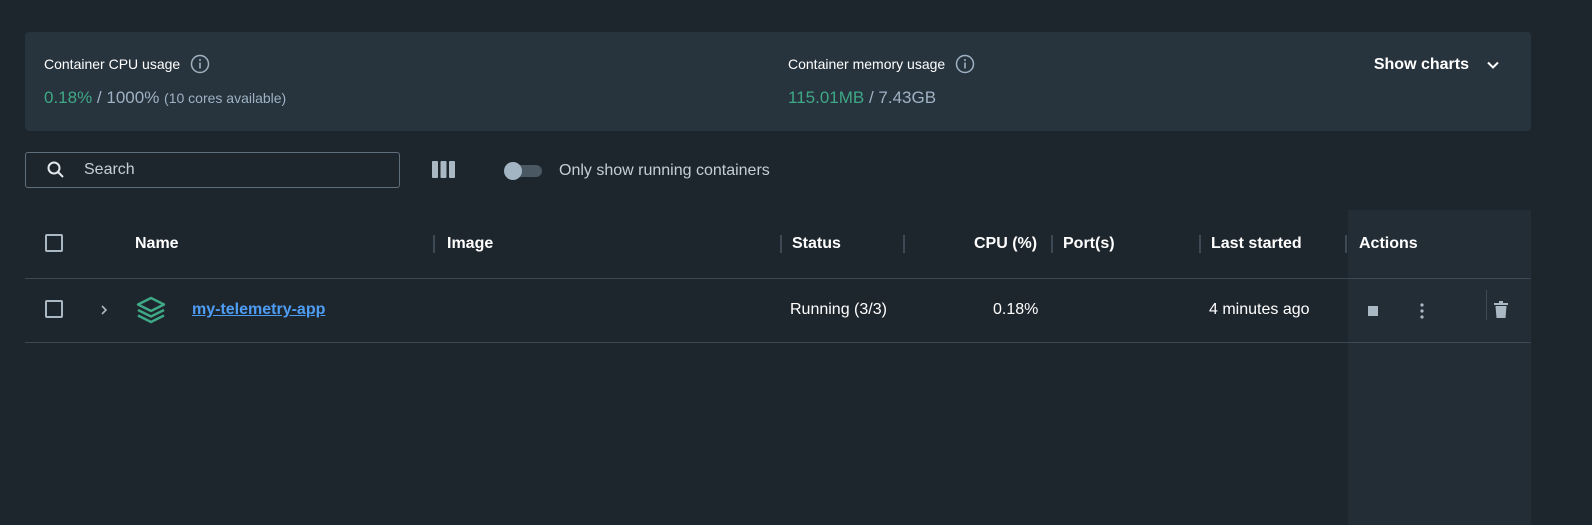  I want to click on row-cpu: 0.18%, so click(1016, 309).